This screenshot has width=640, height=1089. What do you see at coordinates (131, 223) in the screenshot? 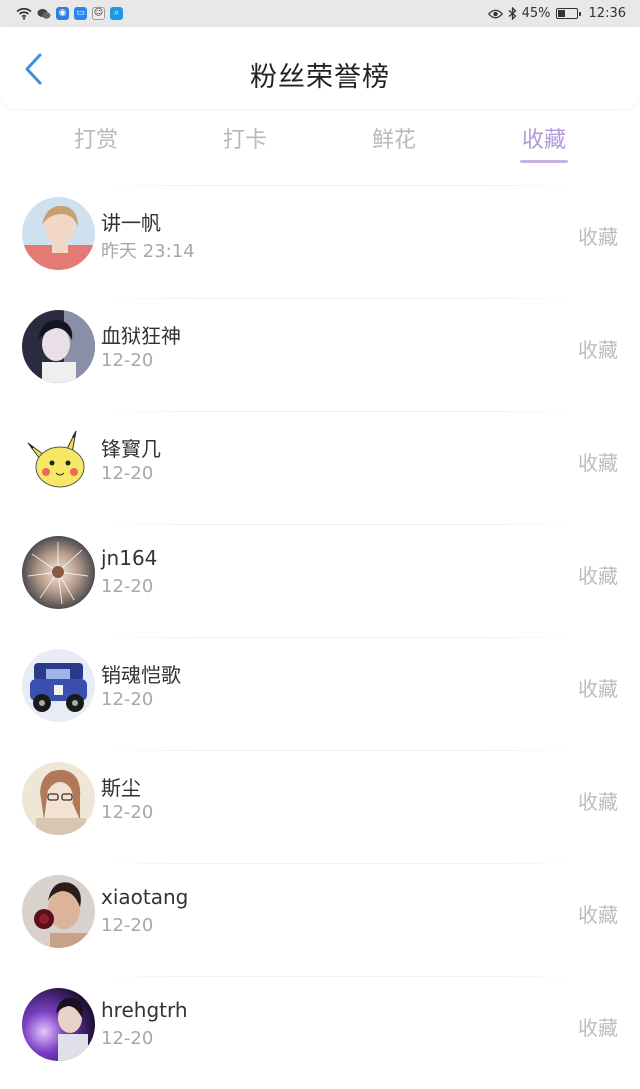
I see `fan-name: 讲一帆` at bounding box center [131, 223].